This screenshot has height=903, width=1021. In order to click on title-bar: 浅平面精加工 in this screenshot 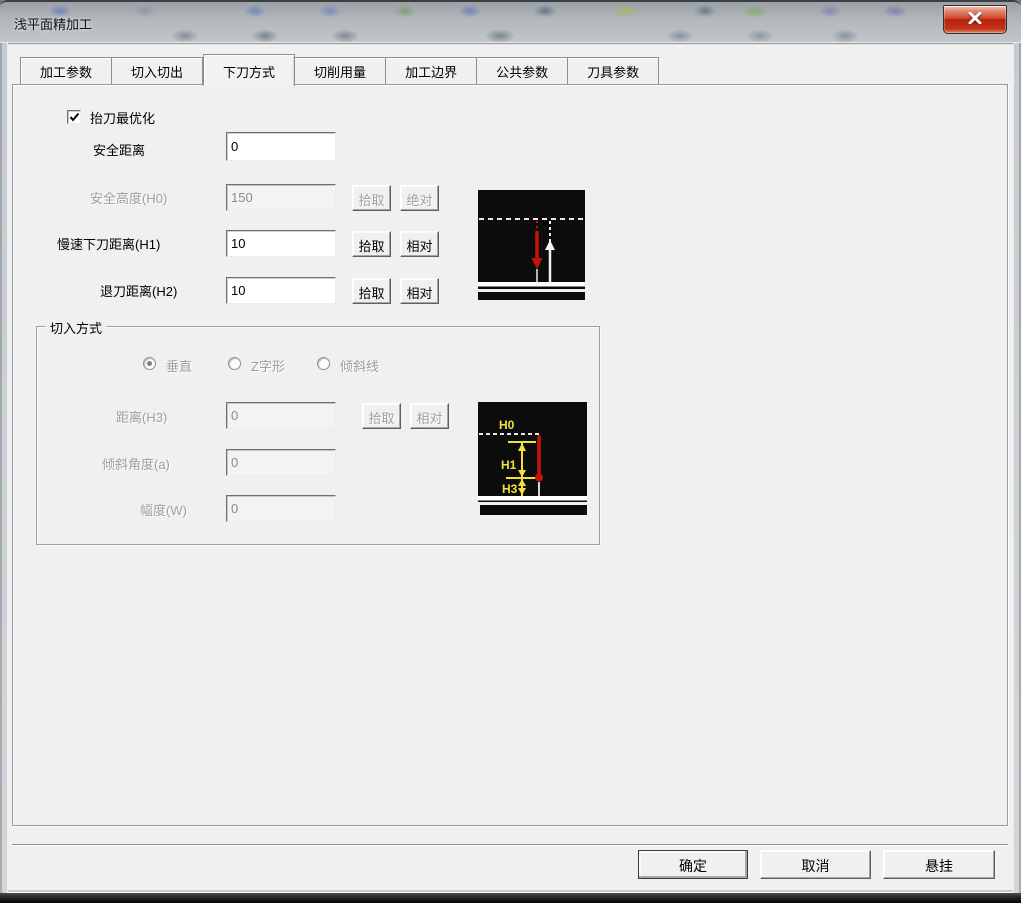, I will do `click(510, 21)`.